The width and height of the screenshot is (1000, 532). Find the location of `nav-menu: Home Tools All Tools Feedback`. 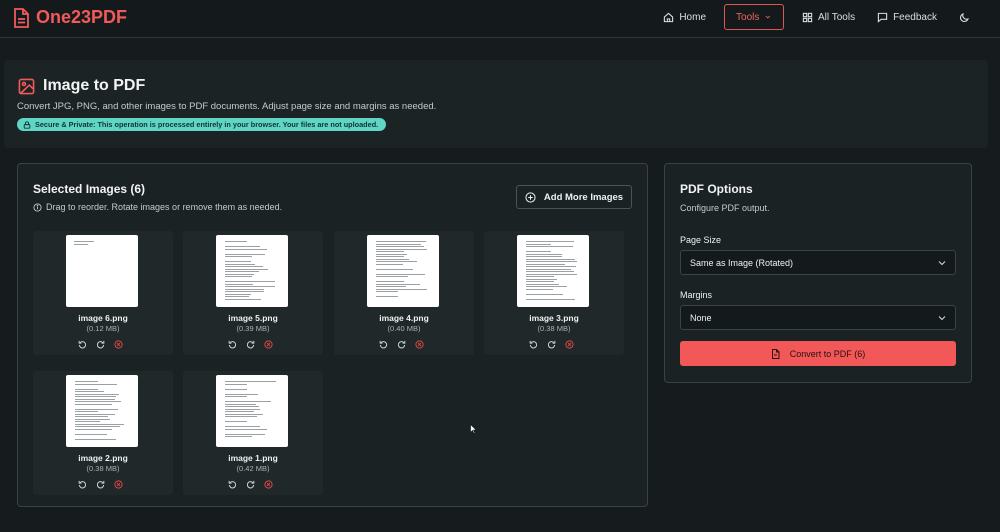

nav-menu: Home Tools All Tools Feedback is located at coordinates (816, 17).